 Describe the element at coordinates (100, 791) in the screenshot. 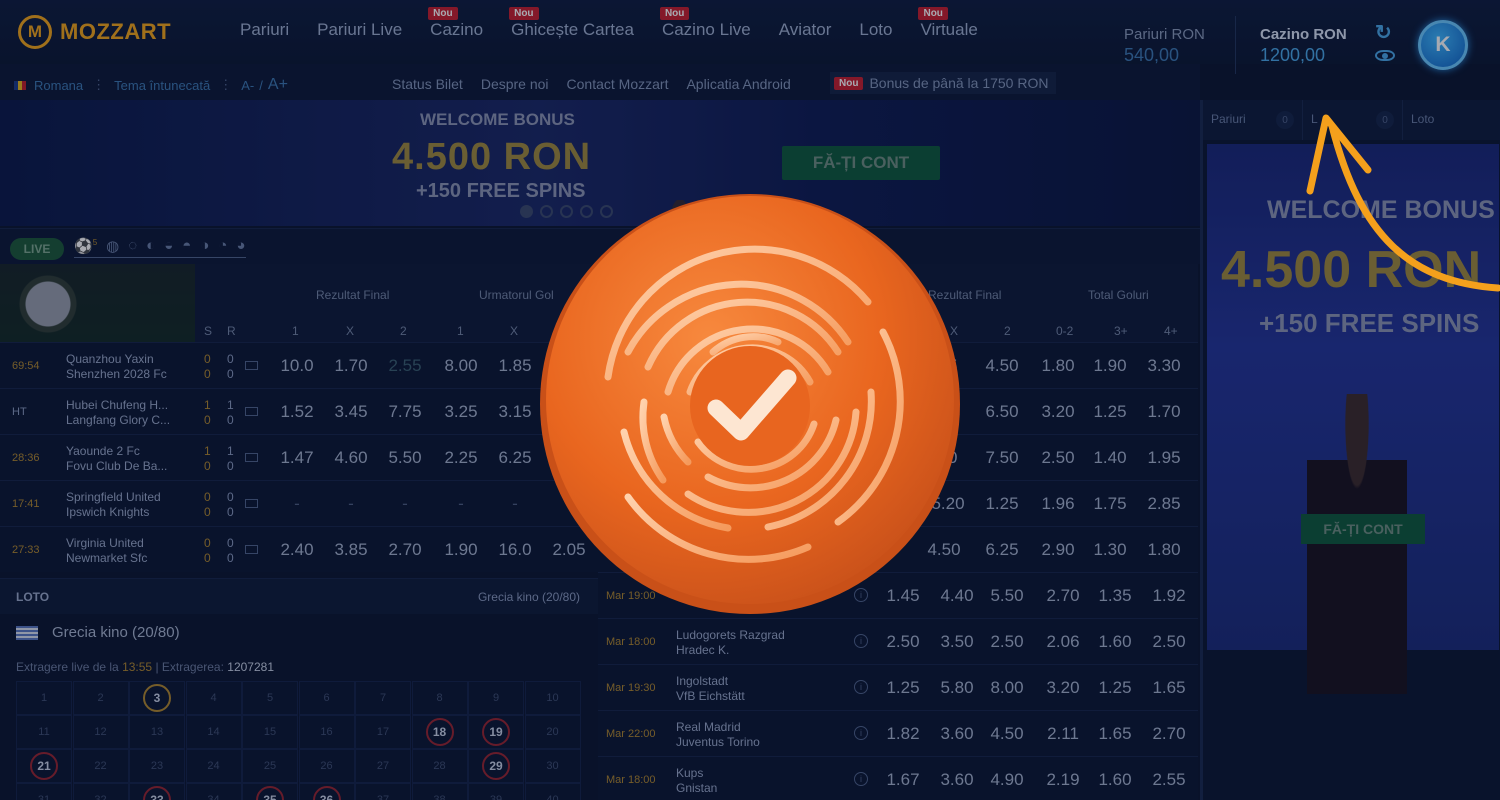

I see `kino-number: 32` at that location.